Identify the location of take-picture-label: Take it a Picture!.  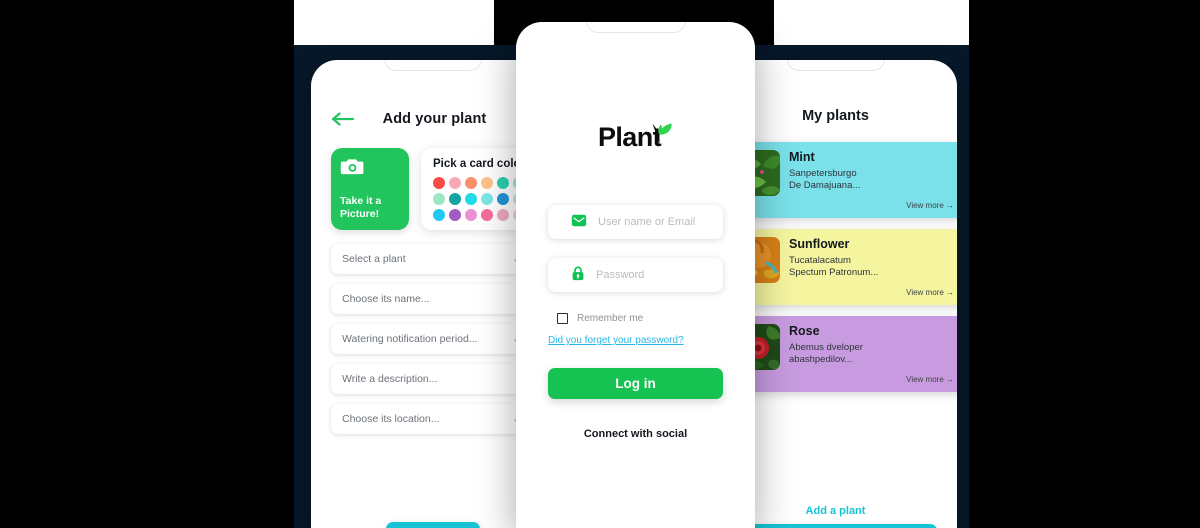
(370, 208).